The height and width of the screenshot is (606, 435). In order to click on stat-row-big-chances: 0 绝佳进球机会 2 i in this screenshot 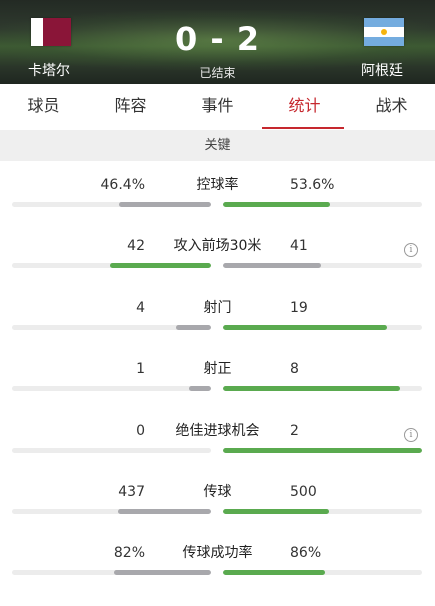, I will do `click(217, 453)`.